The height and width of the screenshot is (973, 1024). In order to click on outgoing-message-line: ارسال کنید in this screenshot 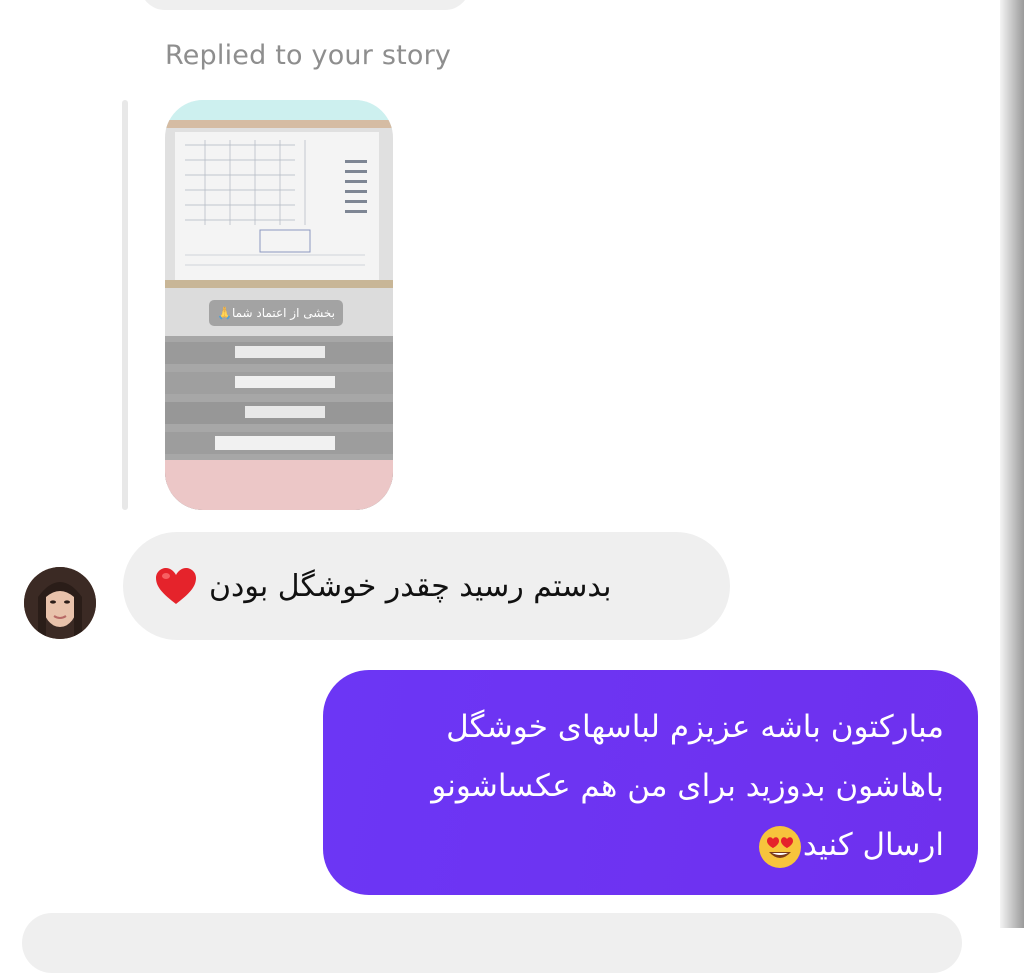, I will do `click(873, 845)`.